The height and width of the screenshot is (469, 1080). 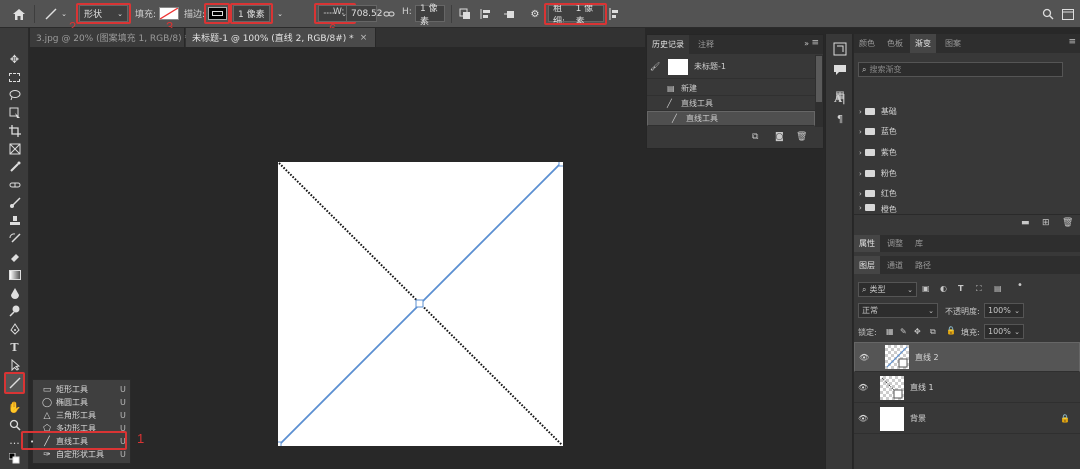 What do you see at coordinates (364, 38) in the screenshot?
I see `close-icon: ×` at bounding box center [364, 38].